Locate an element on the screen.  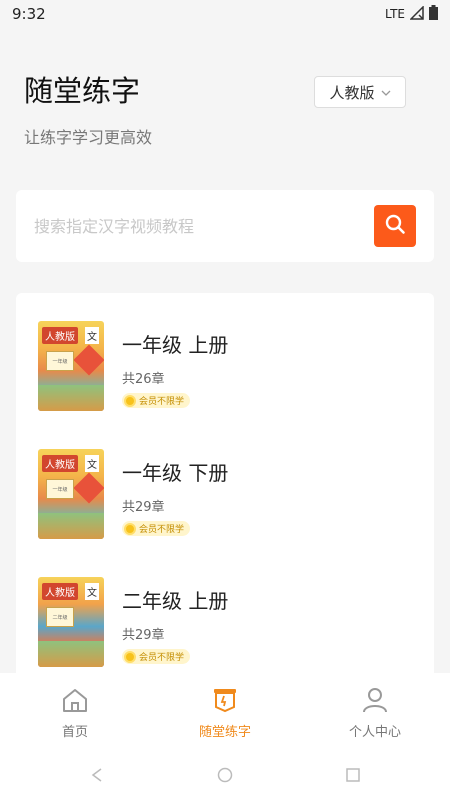
search-button is located at coordinates (395, 226).